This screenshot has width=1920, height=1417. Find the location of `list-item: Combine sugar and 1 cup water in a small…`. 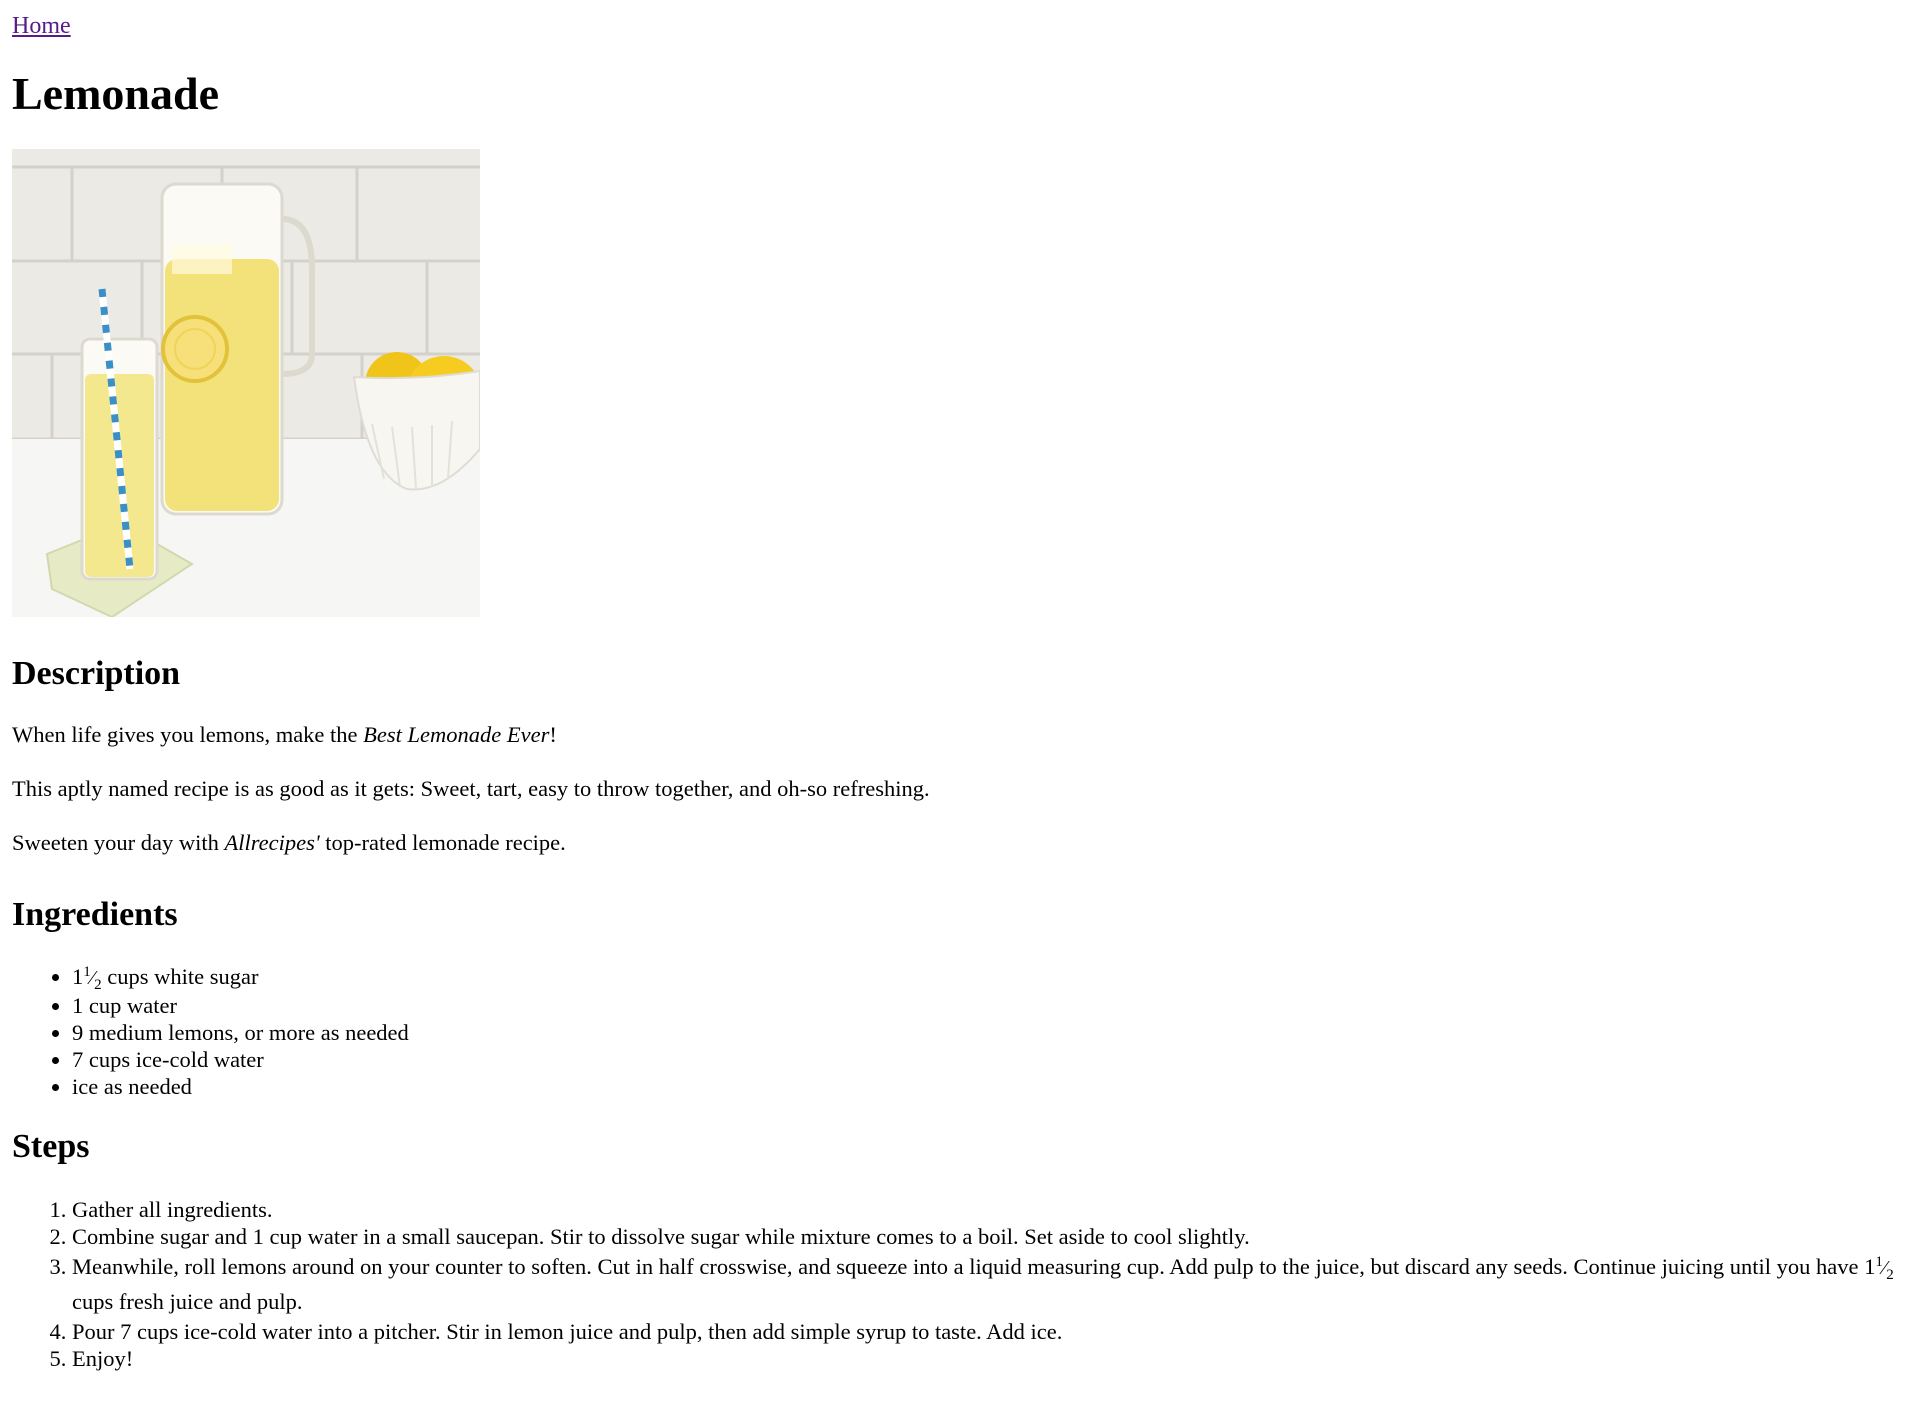

list-item: Combine sugar and 1 cup water in a small… is located at coordinates (990, 1236).